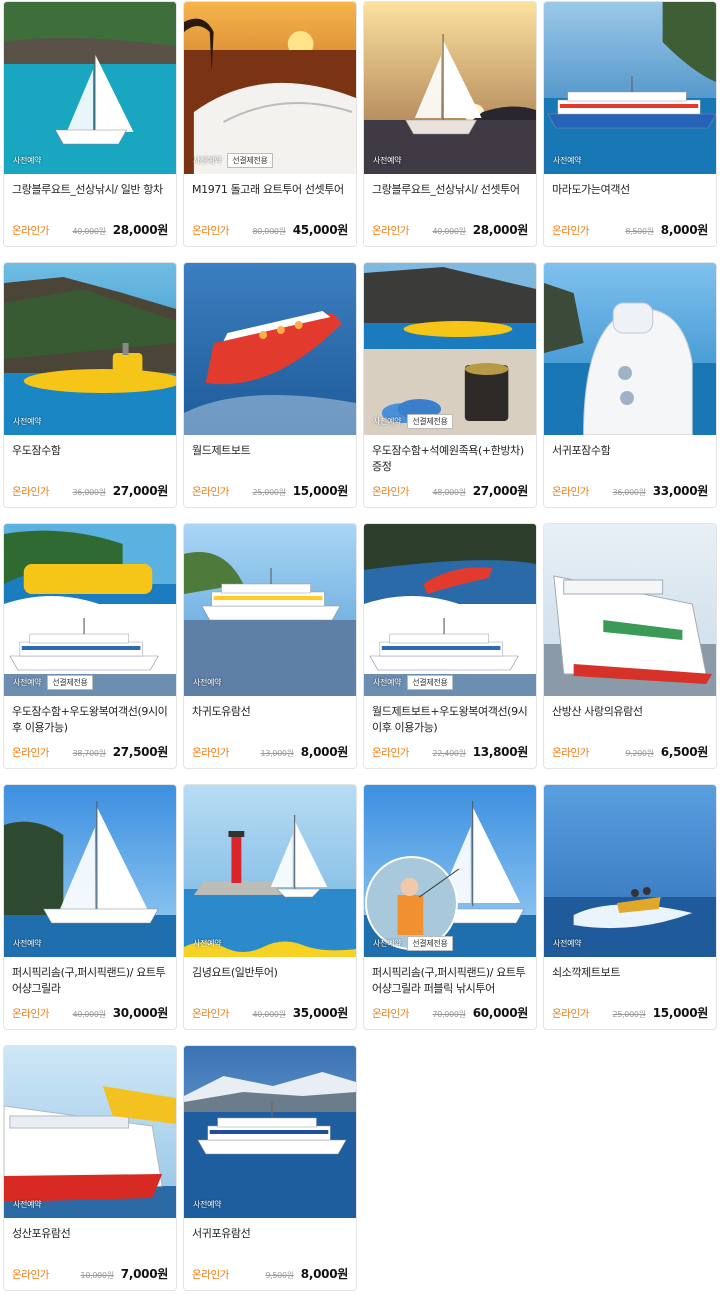 This screenshot has width=720, height=1304. I want to click on product-title: 월드제트보트+우도왕복여객선(9시이후 이용가능), so click(451, 721).